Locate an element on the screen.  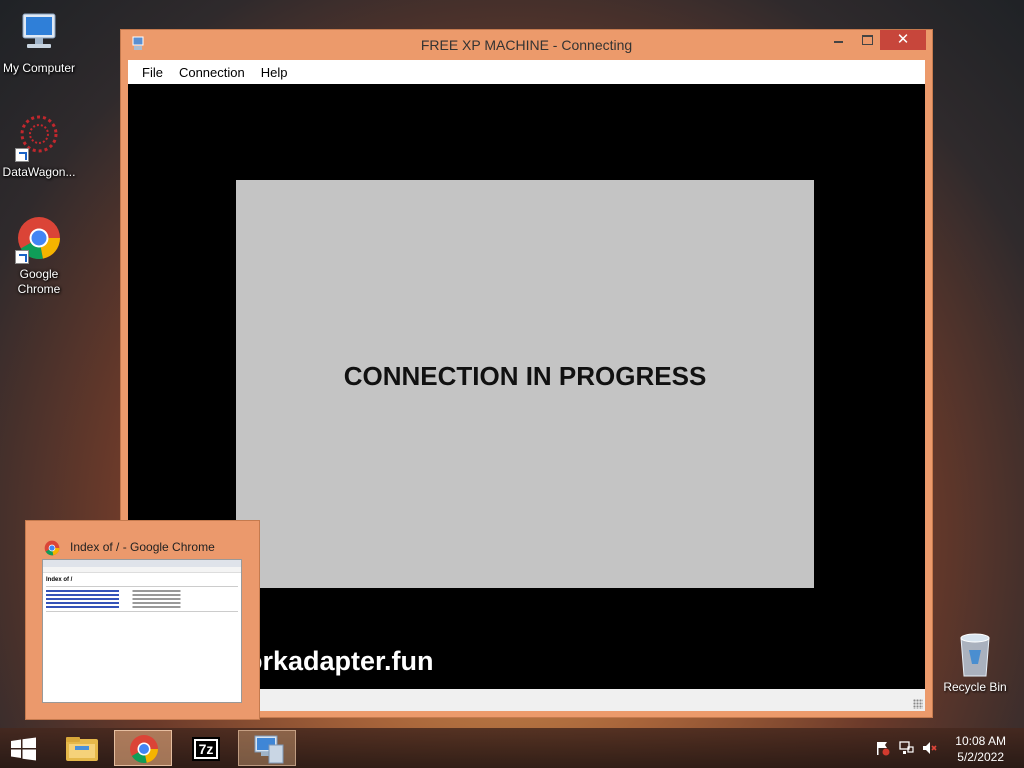
desktop-icon-my-computer: My Computer is located at coordinates (39, 43).